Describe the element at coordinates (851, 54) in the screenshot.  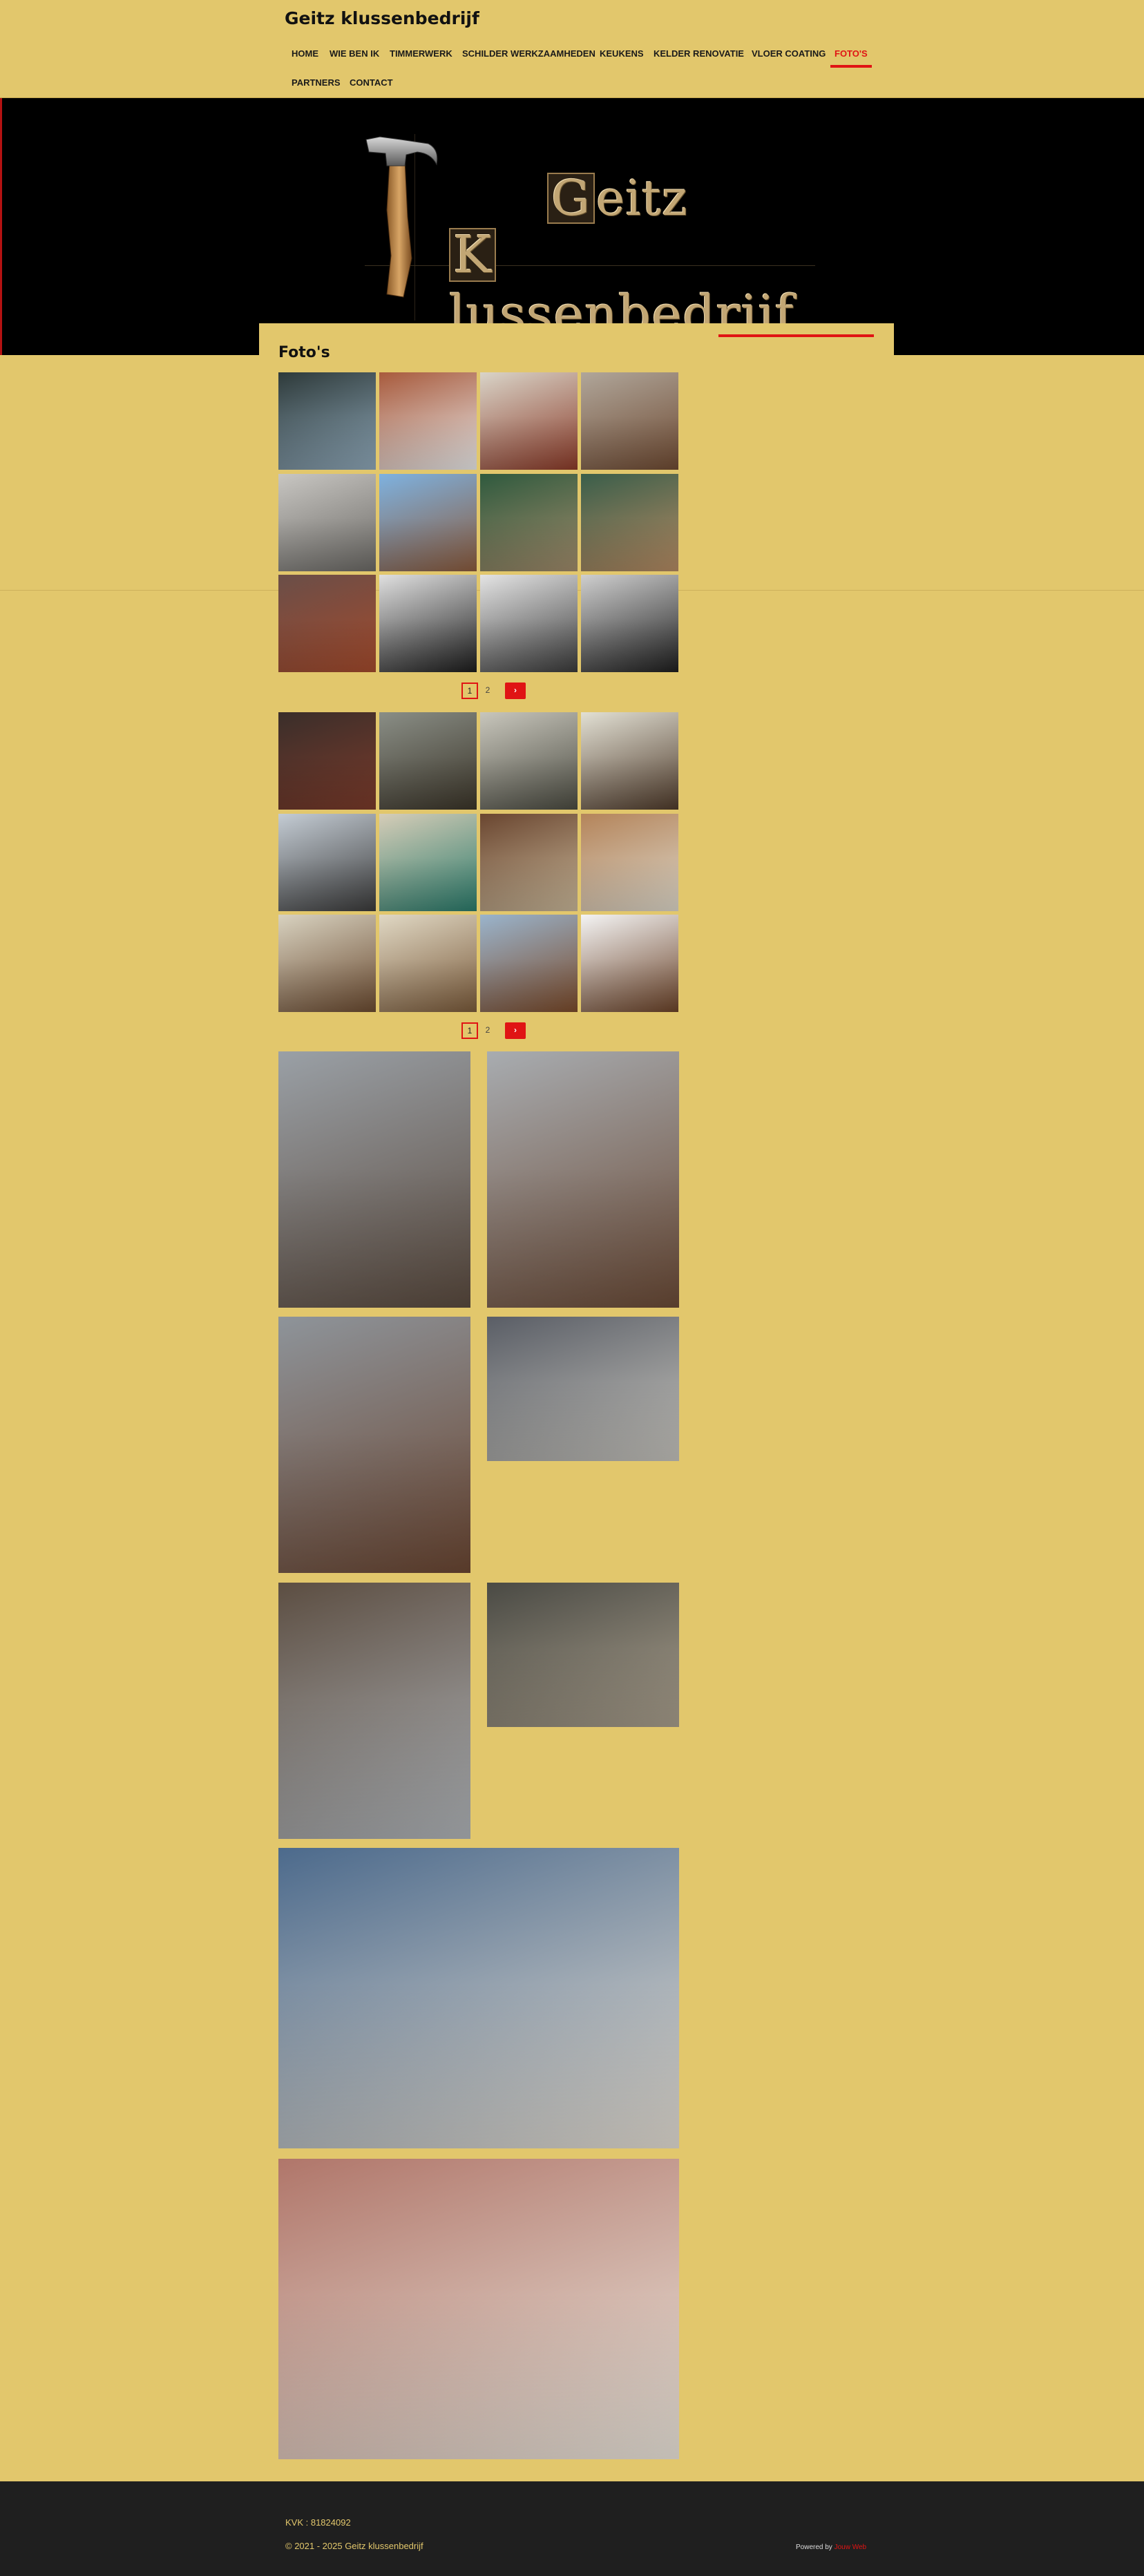
I see `nav-item-fotos: FOTO'S` at that location.